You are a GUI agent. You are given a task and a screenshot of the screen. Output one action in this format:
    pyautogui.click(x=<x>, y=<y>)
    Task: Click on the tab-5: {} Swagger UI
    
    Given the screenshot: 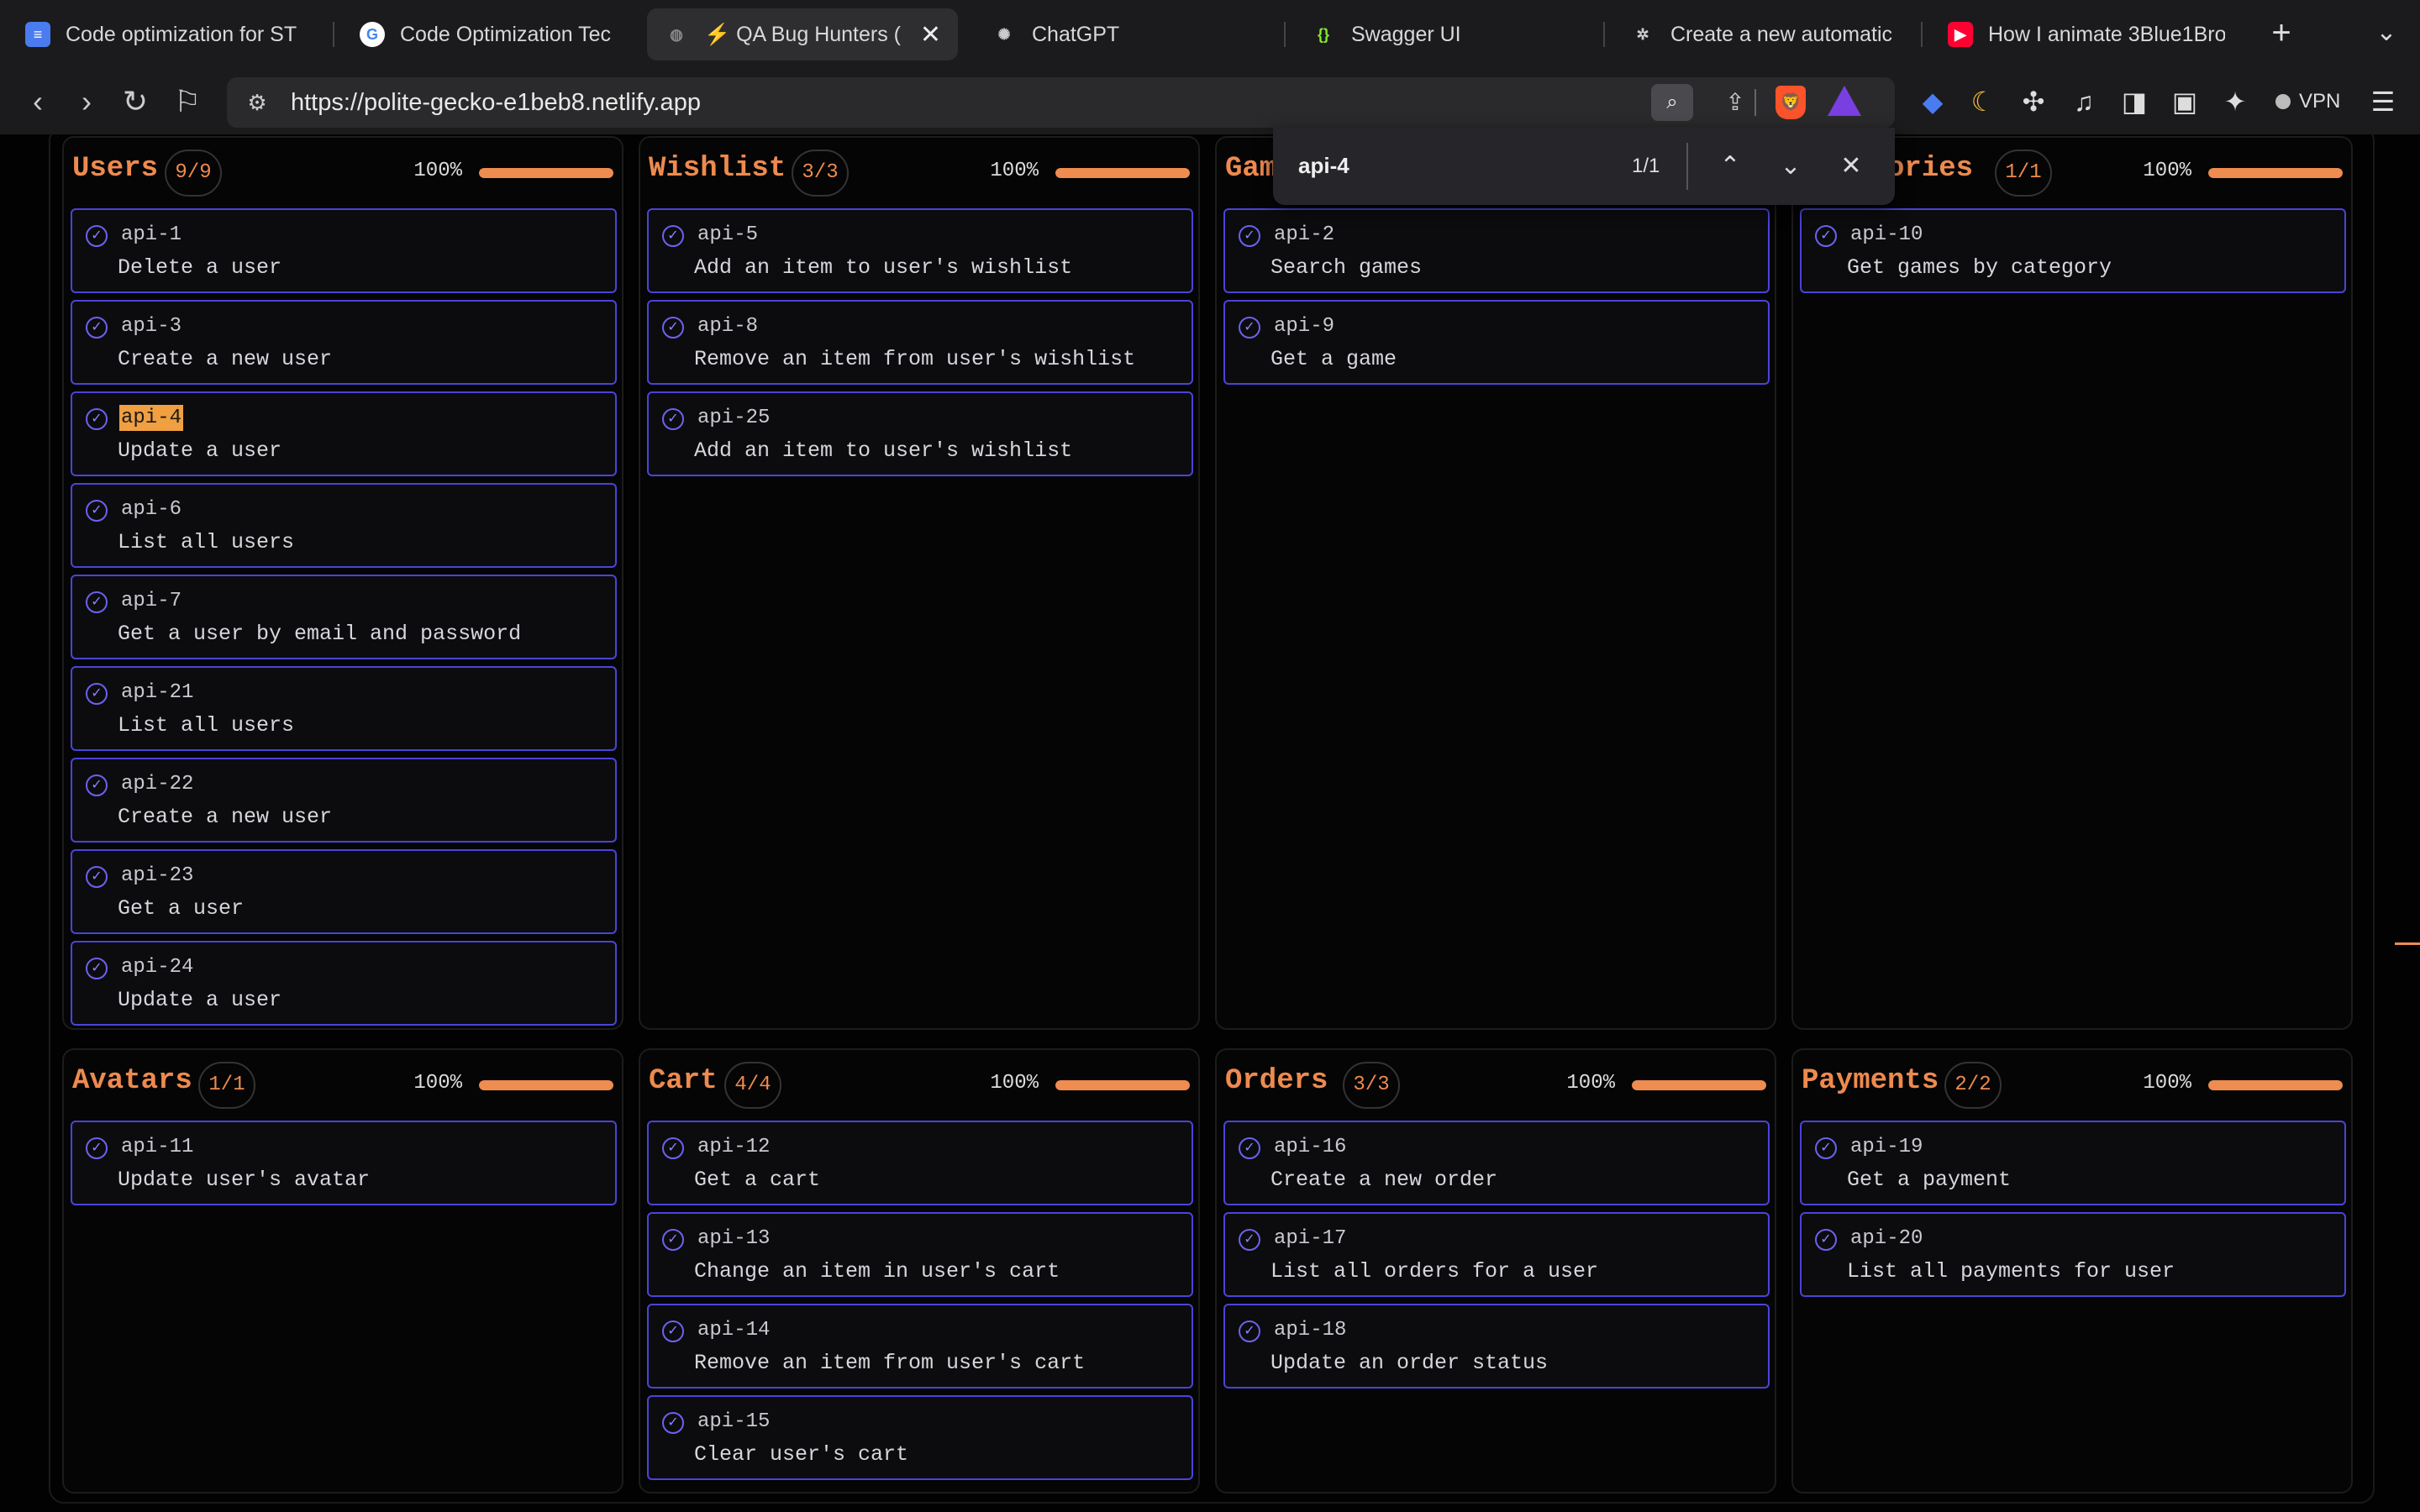 What is the action you would take?
    pyautogui.click(x=1445, y=34)
    